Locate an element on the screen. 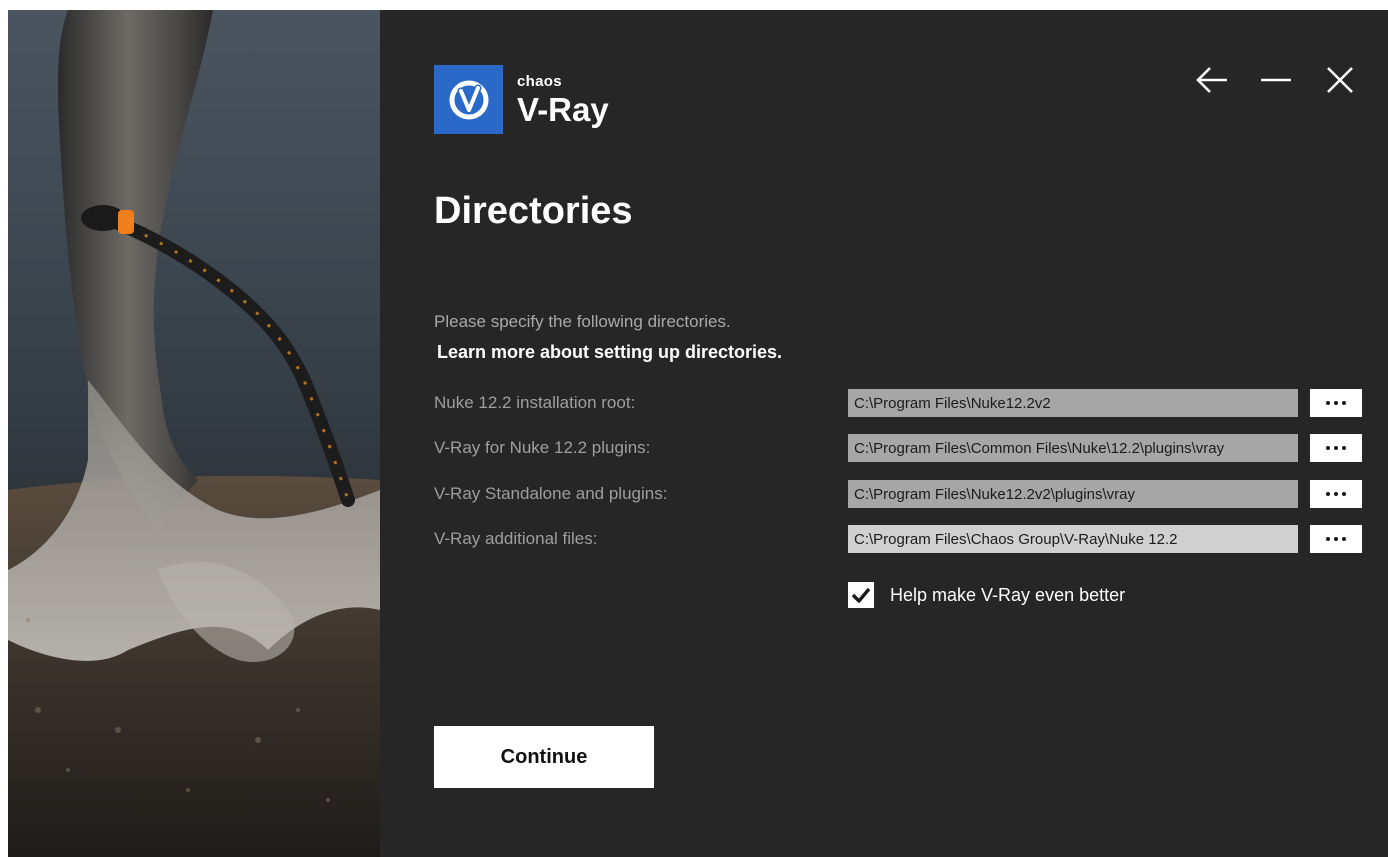 This screenshot has width=1388, height=857. directory-row-vray-additional: V-Ray additional files: is located at coordinates (904, 540).